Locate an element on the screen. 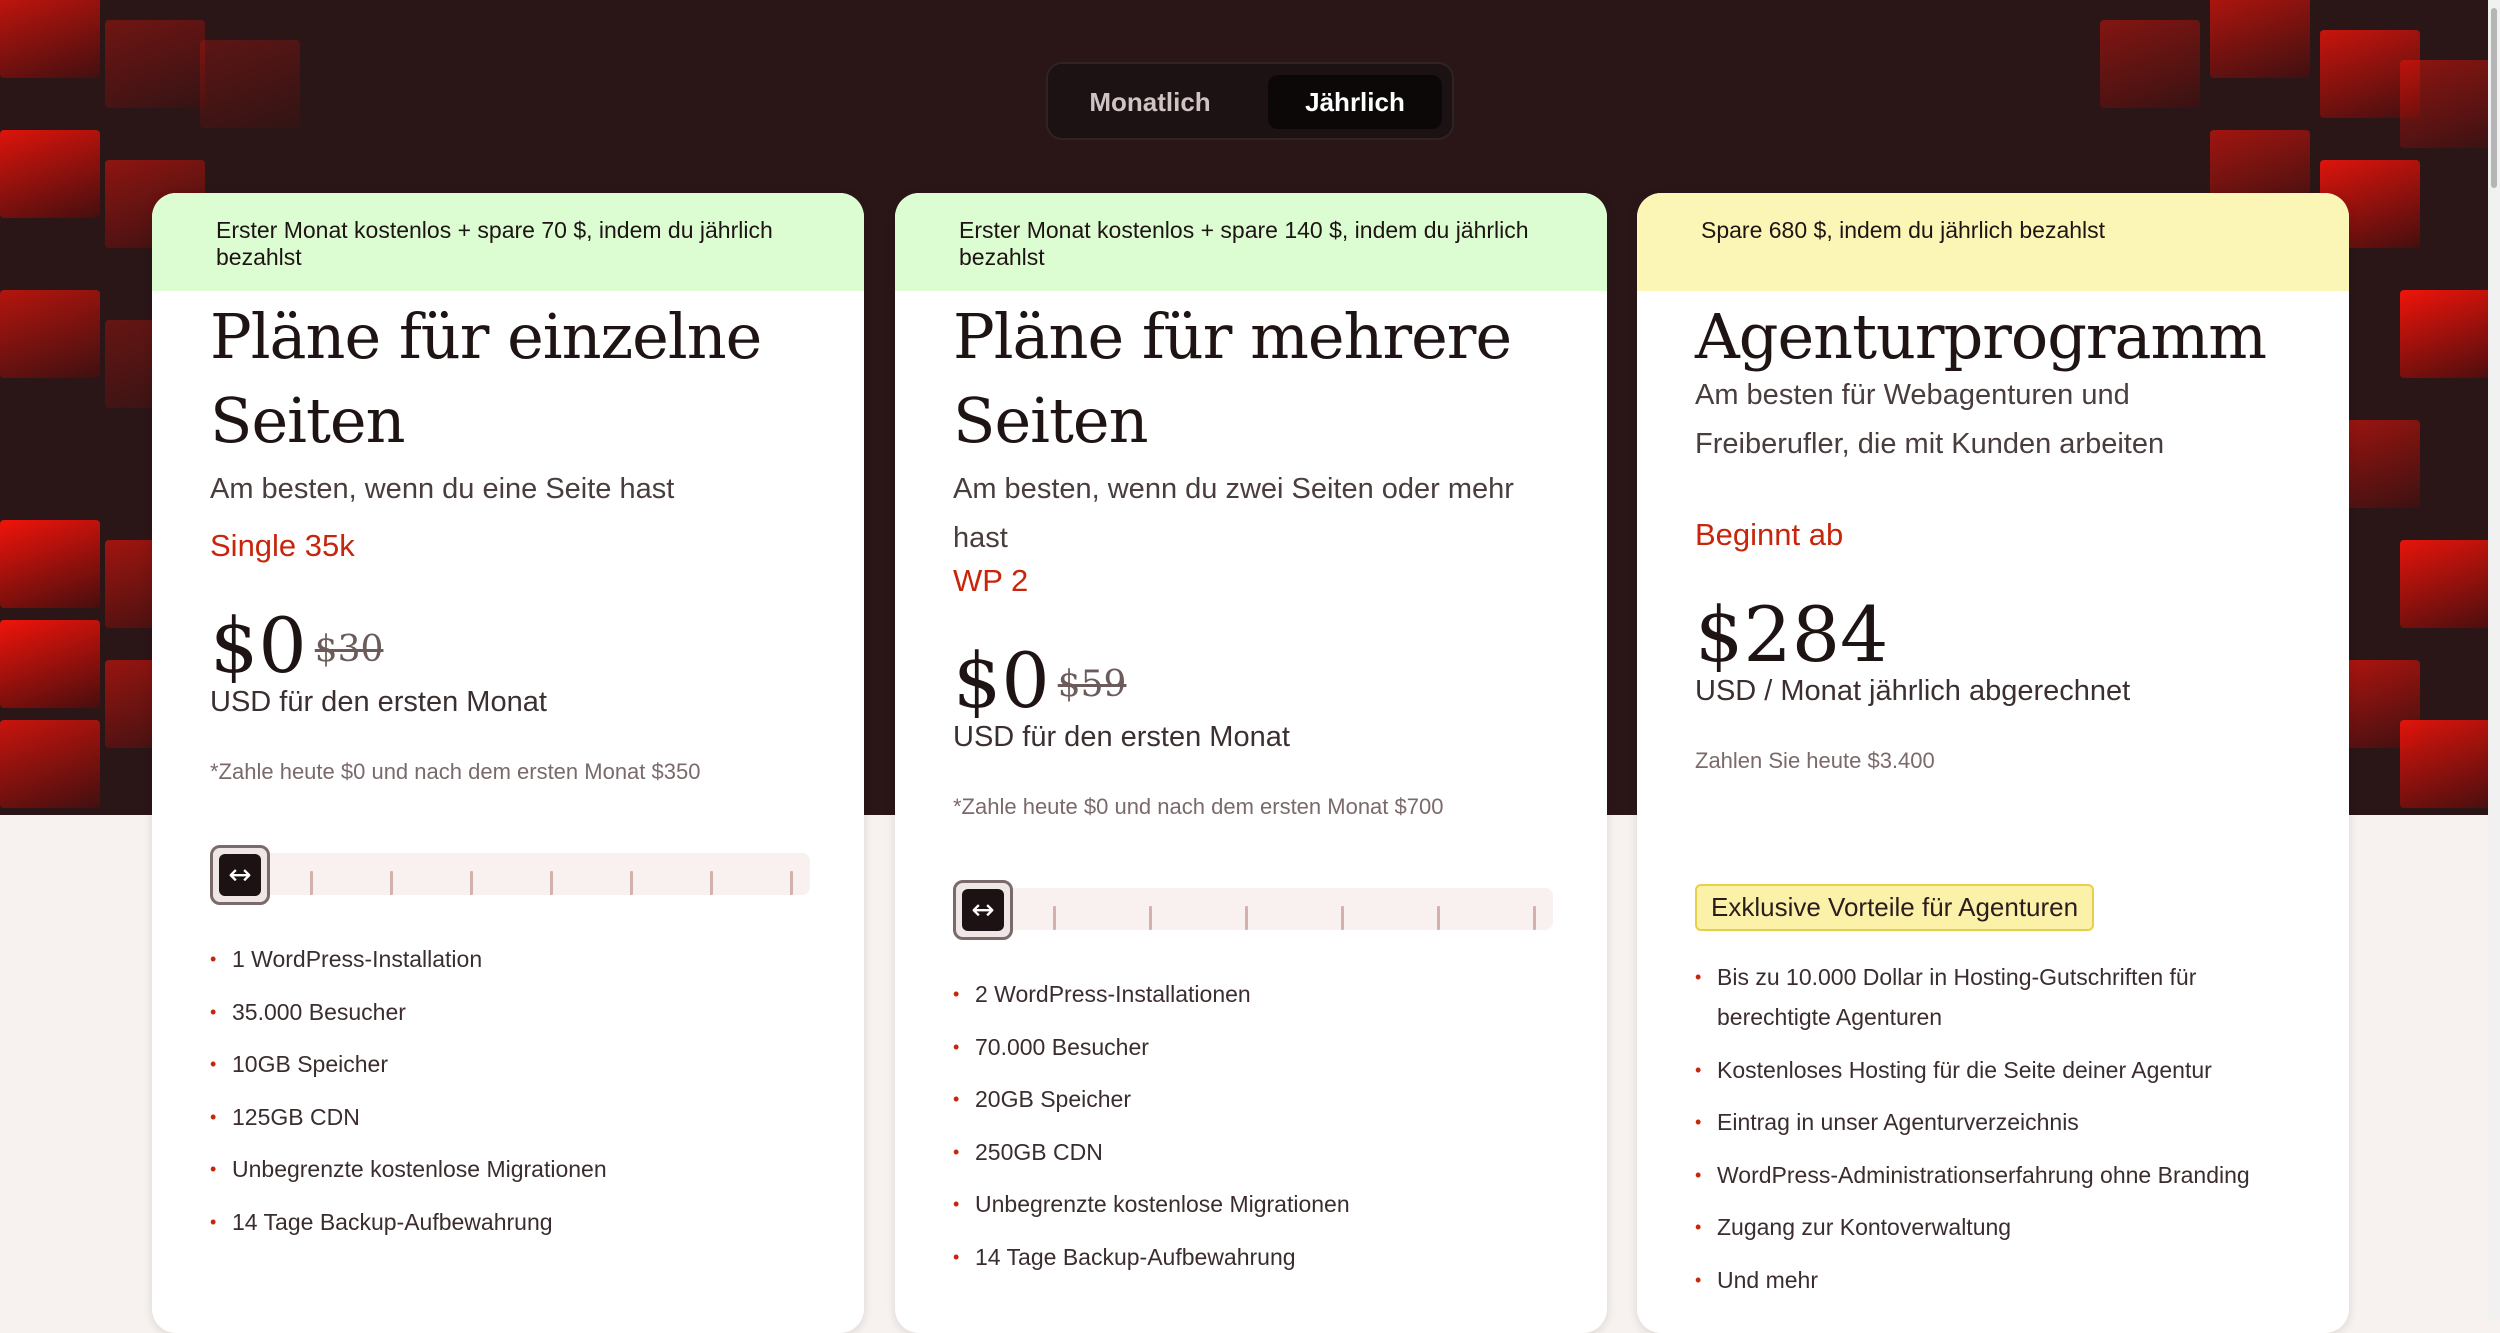 The height and width of the screenshot is (1333, 2500). yearly-toggle-button: Jährlich is located at coordinates (1355, 102).